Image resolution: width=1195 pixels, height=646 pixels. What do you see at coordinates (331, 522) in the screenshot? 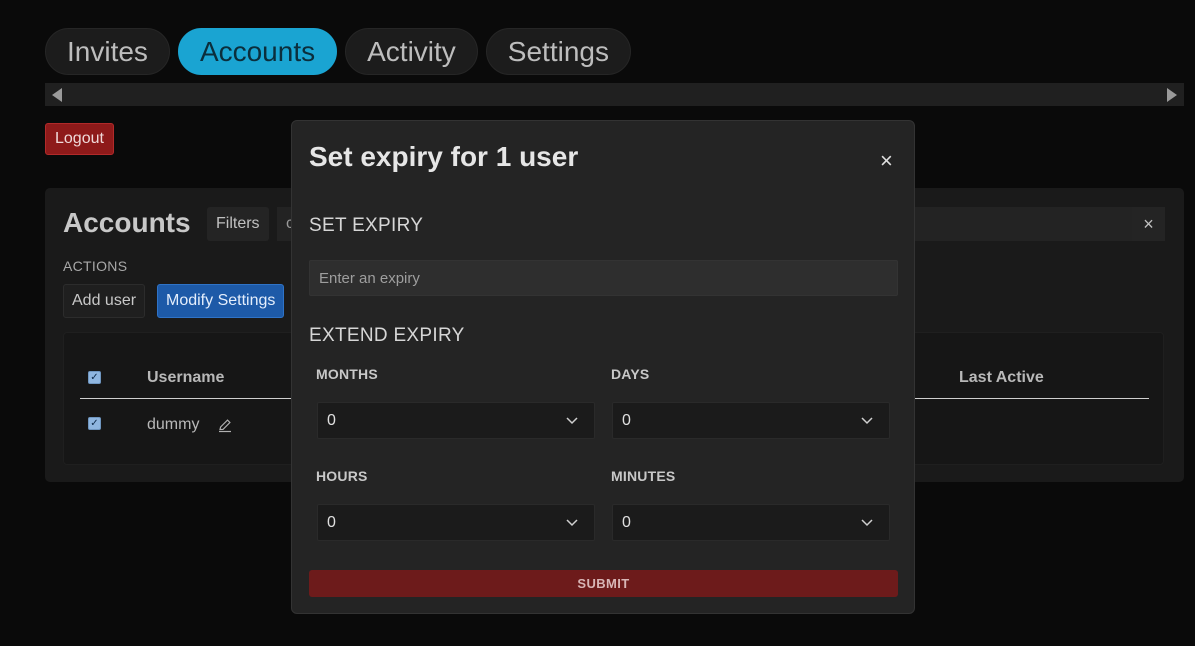
I see `hours-value: 0` at bounding box center [331, 522].